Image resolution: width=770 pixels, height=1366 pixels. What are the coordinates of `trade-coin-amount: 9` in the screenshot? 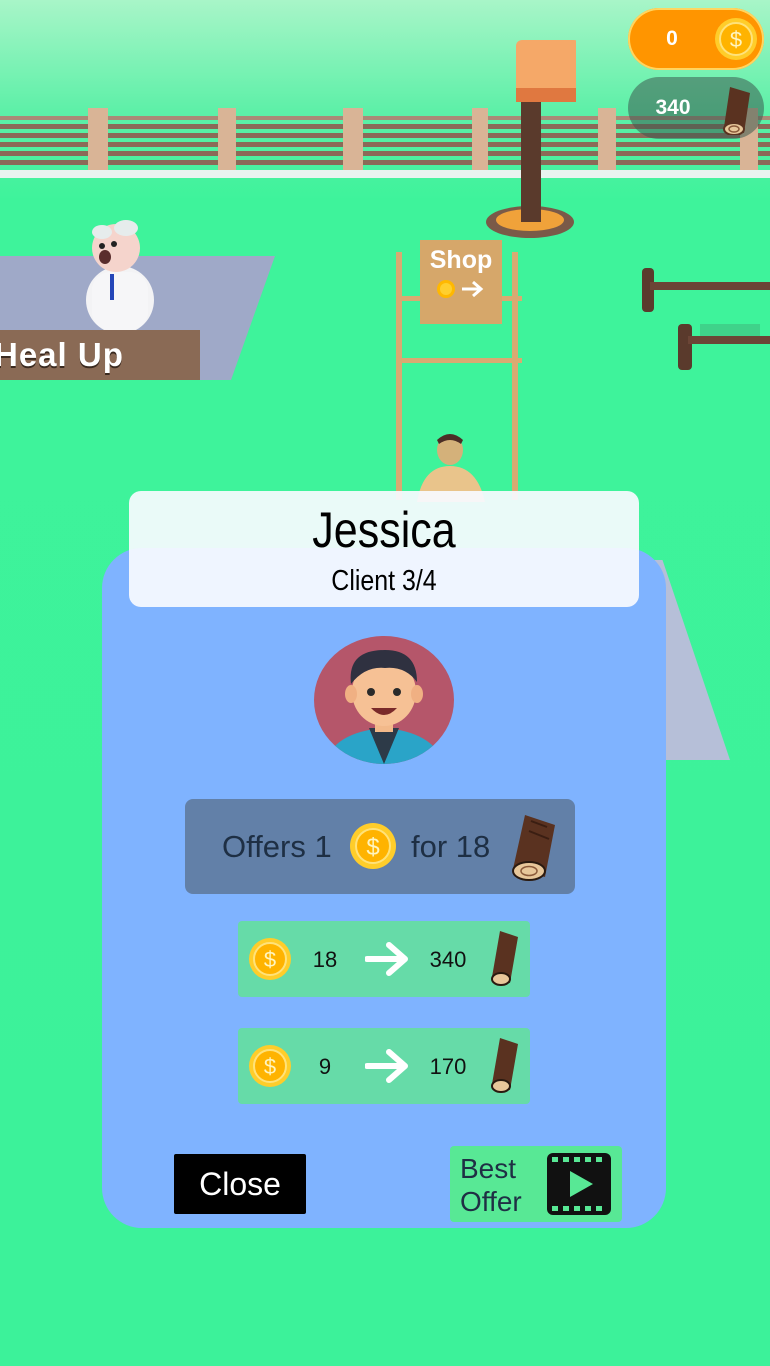 It's located at (325, 1066).